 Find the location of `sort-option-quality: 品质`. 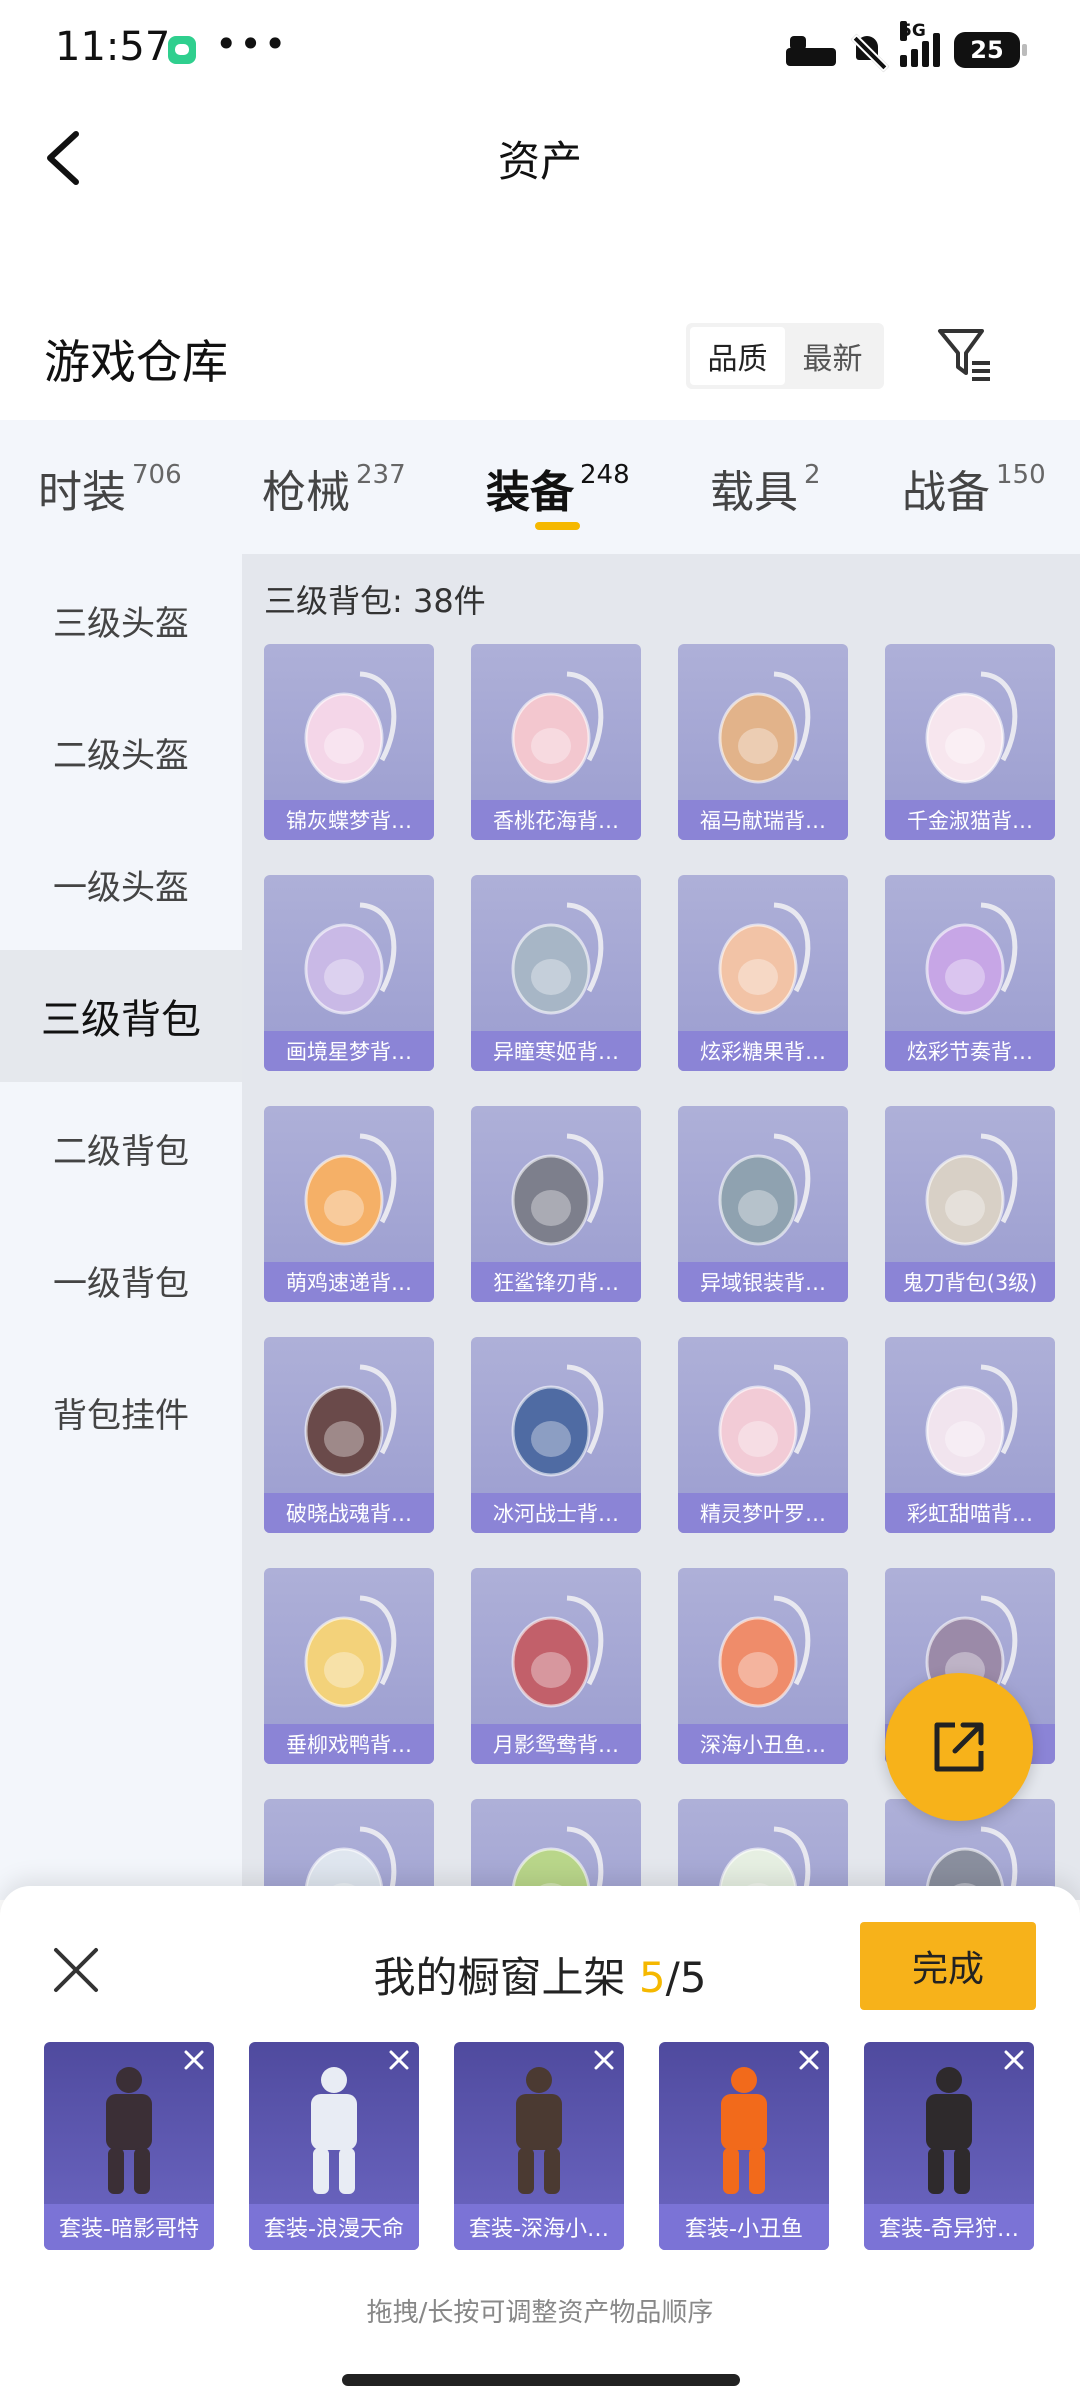

sort-option-quality: 品质 is located at coordinates (737, 356).